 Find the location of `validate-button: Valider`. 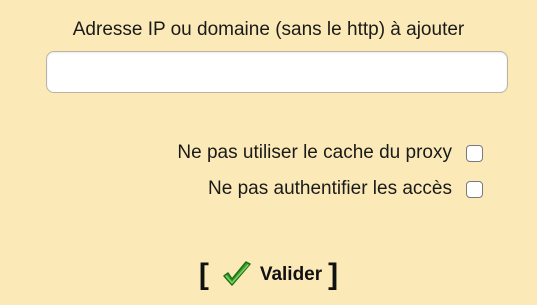

validate-button: Valider is located at coordinates (268, 275).